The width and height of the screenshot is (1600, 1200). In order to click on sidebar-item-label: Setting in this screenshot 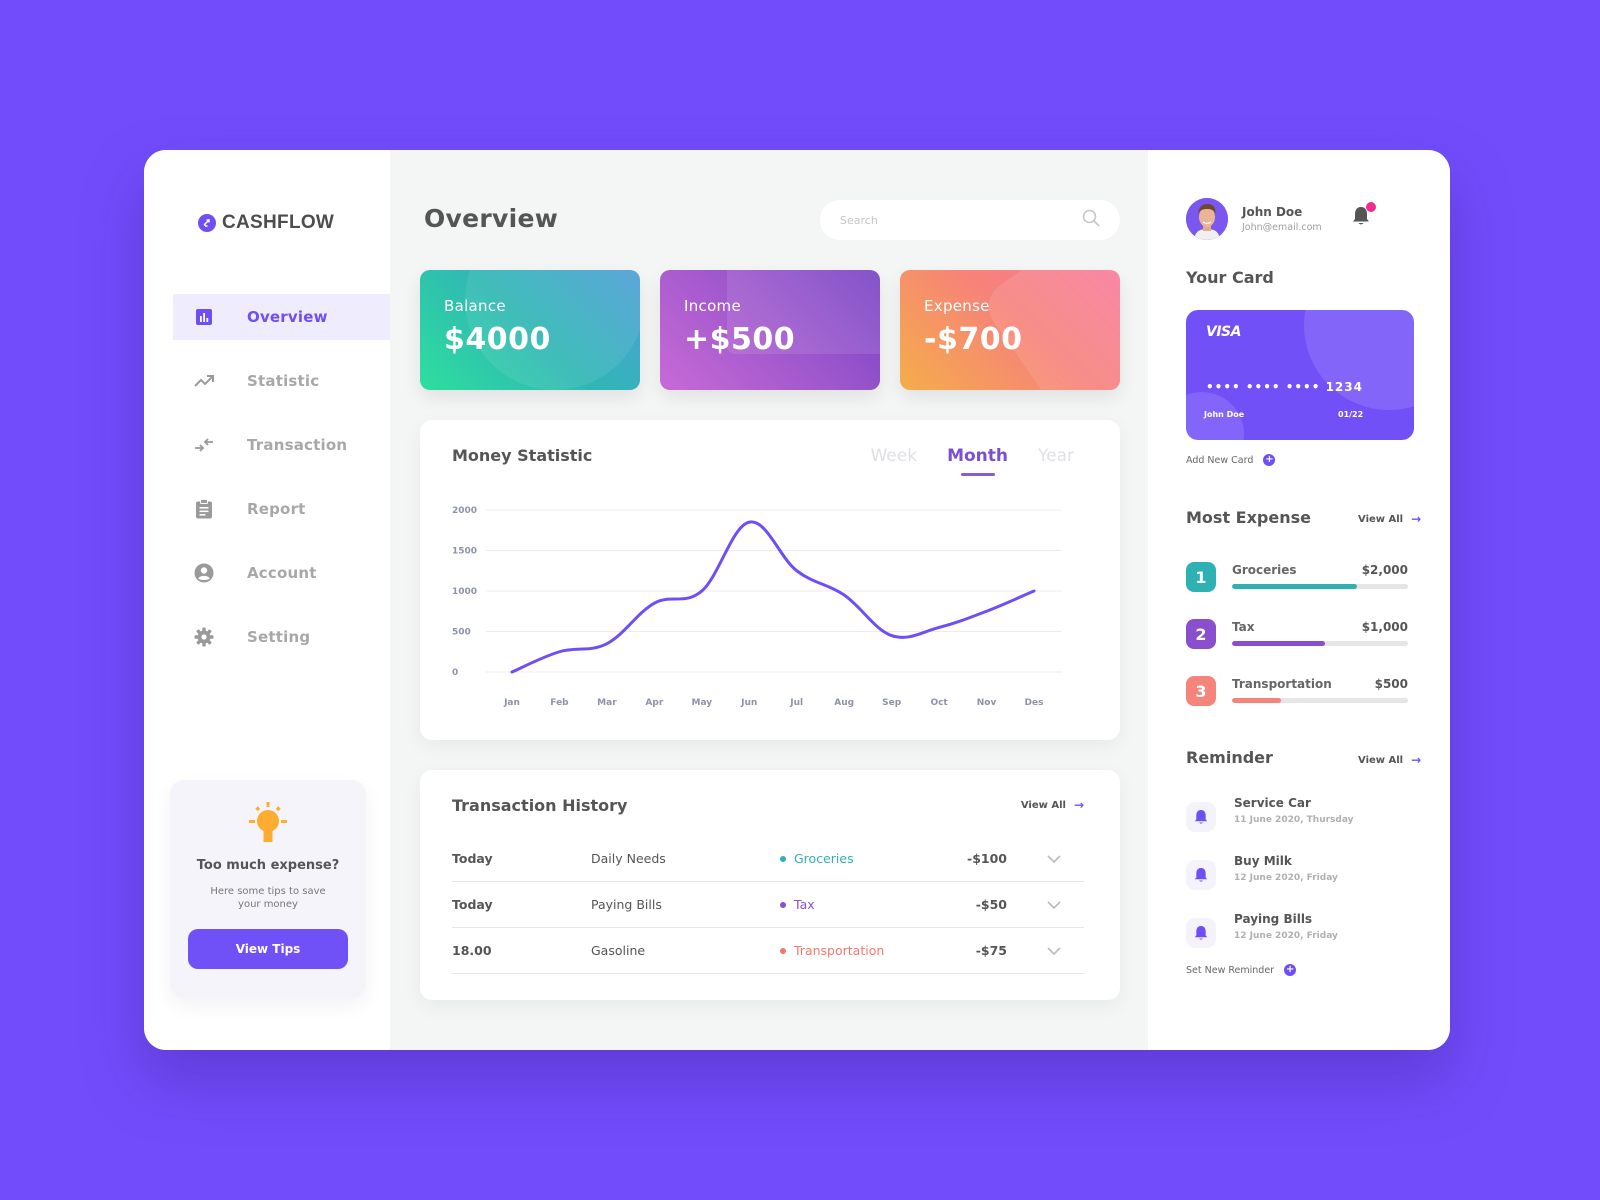, I will do `click(279, 637)`.